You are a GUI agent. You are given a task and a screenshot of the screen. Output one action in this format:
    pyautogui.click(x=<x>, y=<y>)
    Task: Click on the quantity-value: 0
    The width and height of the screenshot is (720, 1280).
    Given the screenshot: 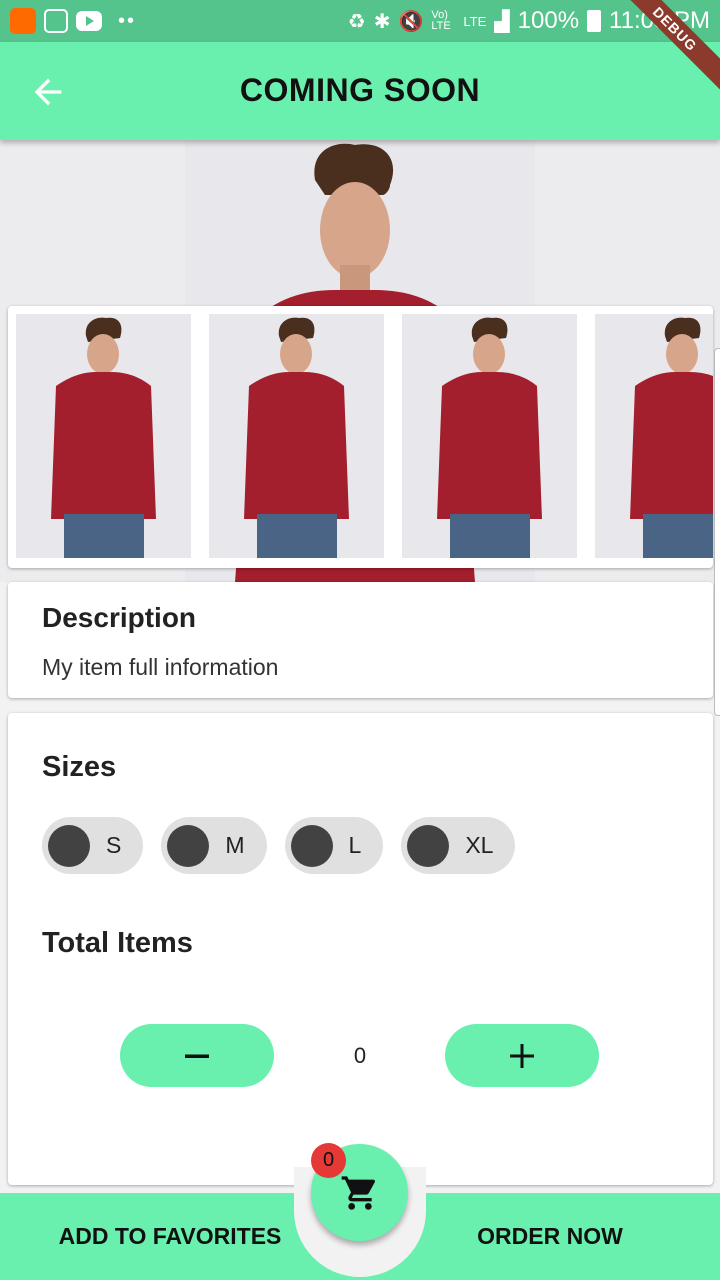 What is the action you would take?
    pyautogui.click(x=360, y=1055)
    